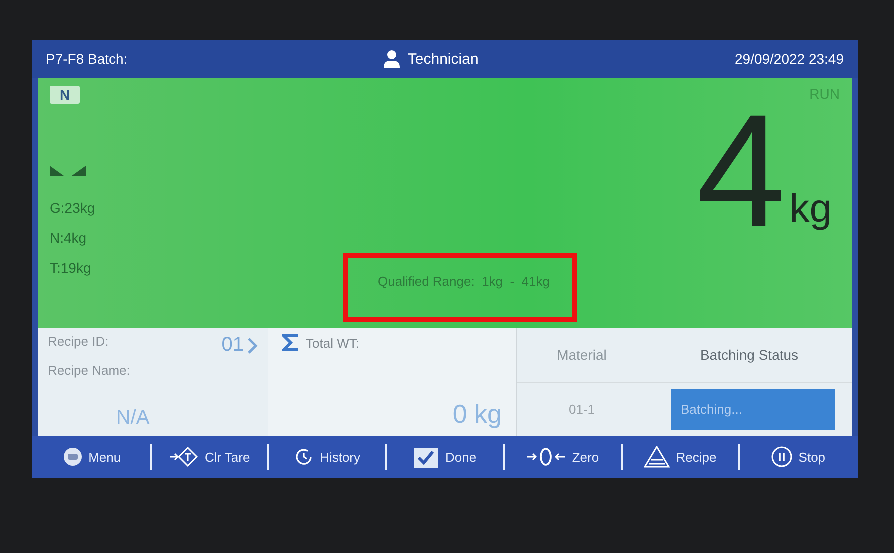 The width and height of the screenshot is (894, 553). What do you see at coordinates (68, 171) in the screenshot?
I see `stability-icon` at bounding box center [68, 171].